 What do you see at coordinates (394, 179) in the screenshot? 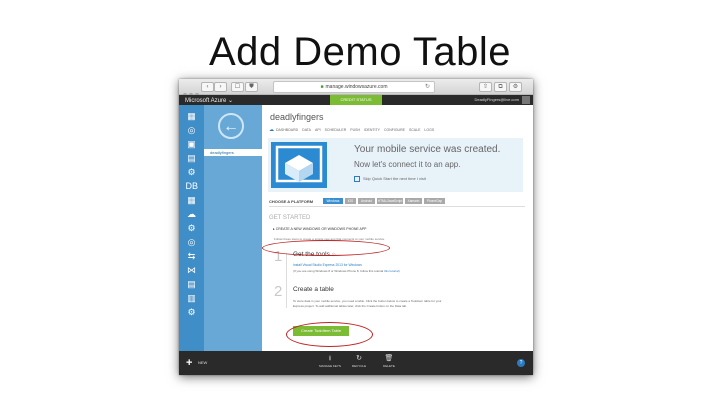
I see `skip-label: Skip Quick Start the next time I visit` at bounding box center [394, 179].